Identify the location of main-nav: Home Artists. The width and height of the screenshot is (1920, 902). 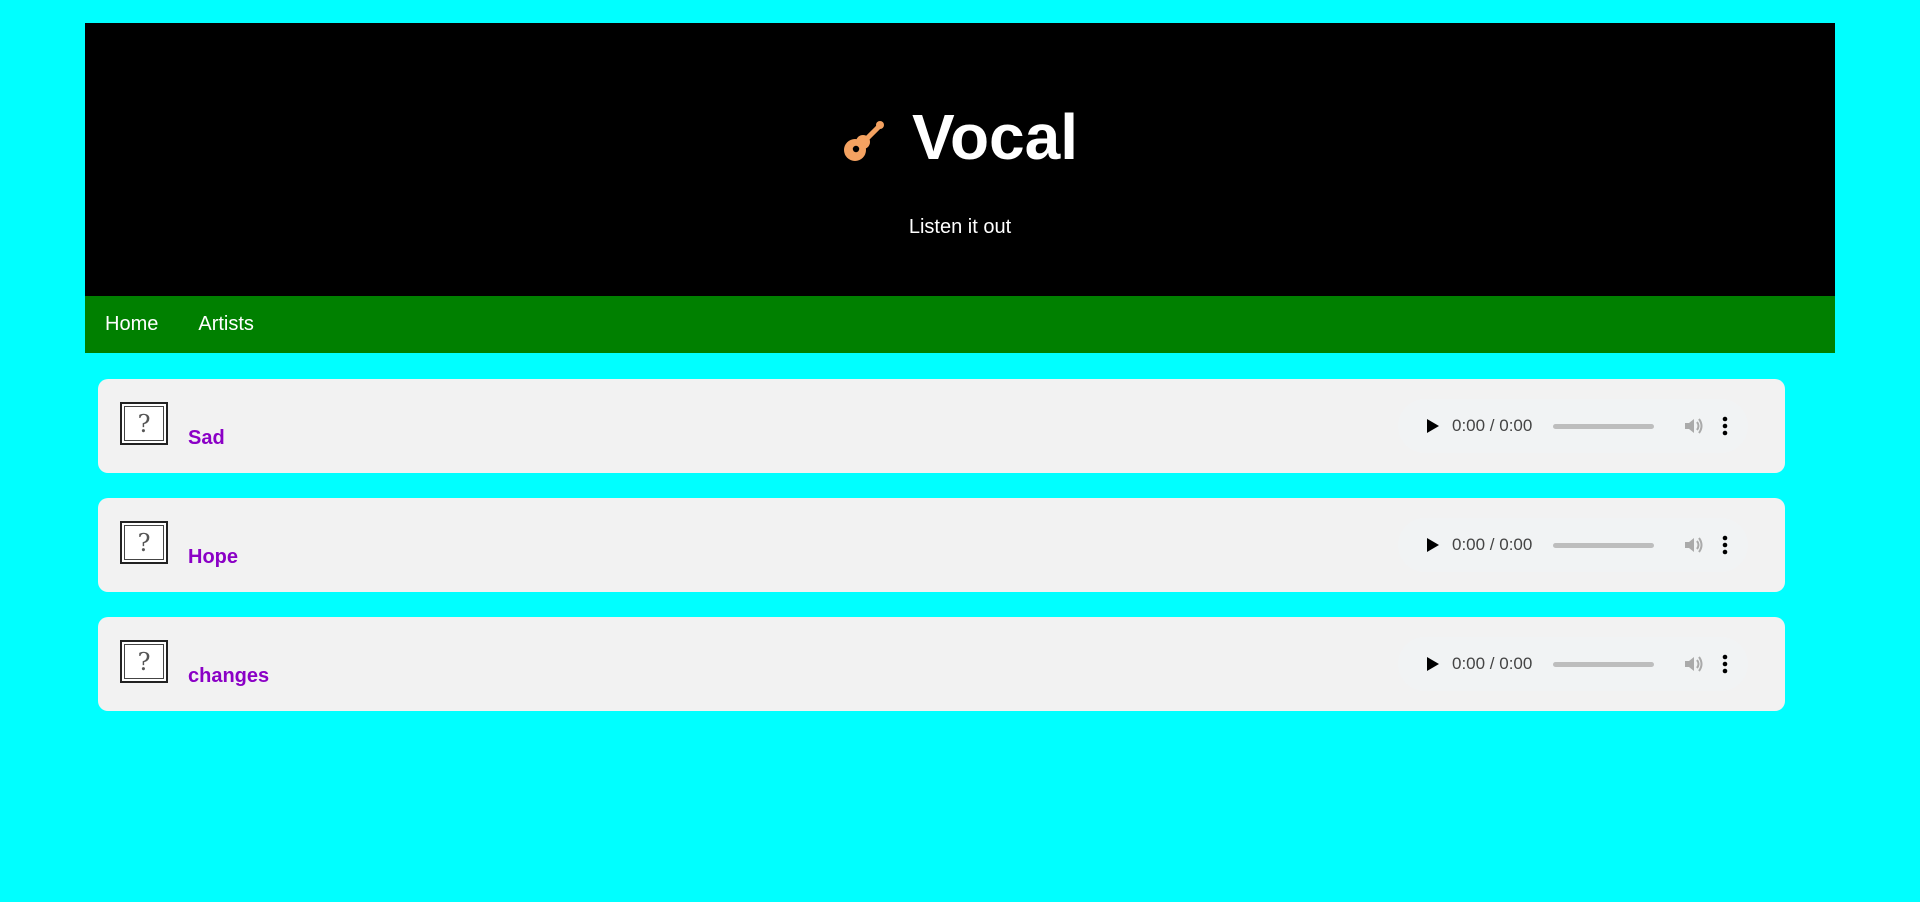
(960, 324).